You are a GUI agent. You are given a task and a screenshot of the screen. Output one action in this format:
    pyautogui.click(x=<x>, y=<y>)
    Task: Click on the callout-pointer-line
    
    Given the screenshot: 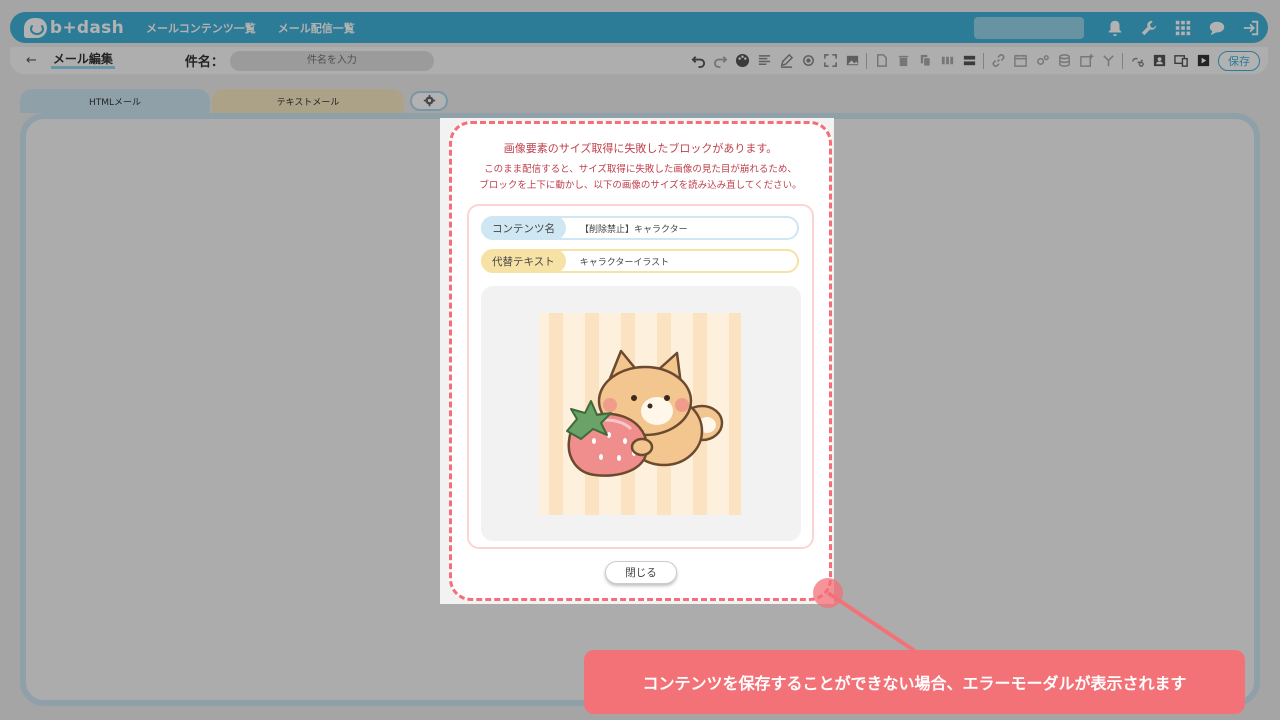 What is the action you would take?
    pyautogui.click(x=871, y=622)
    